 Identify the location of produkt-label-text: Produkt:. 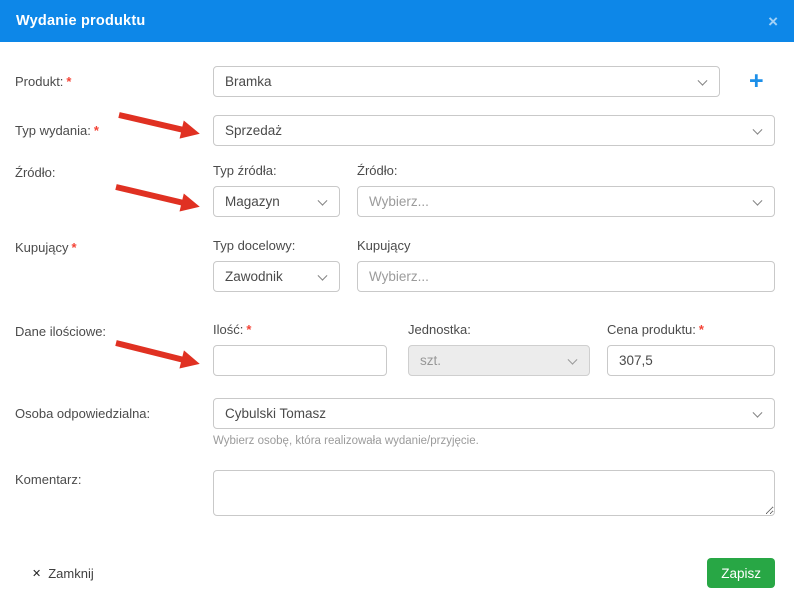
(39, 81).